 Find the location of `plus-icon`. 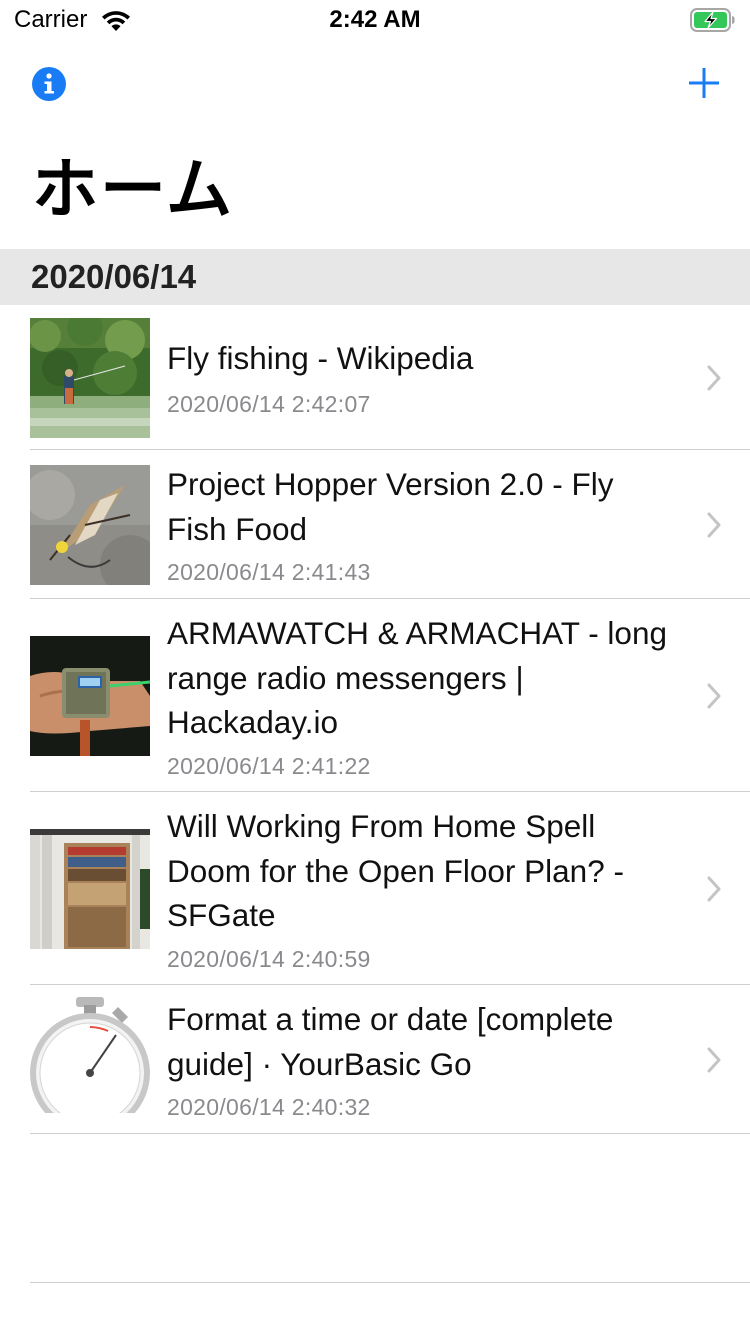

plus-icon is located at coordinates (704, 83).